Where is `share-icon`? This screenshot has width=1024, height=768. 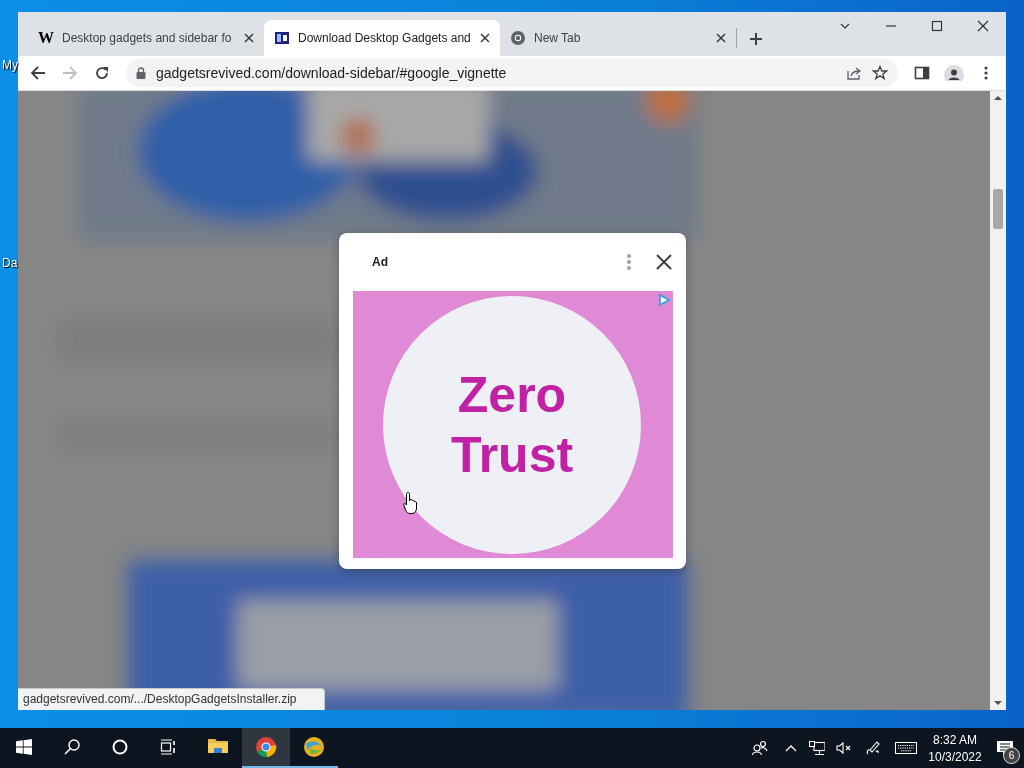 share-icon is located at coordinates (854, 73).